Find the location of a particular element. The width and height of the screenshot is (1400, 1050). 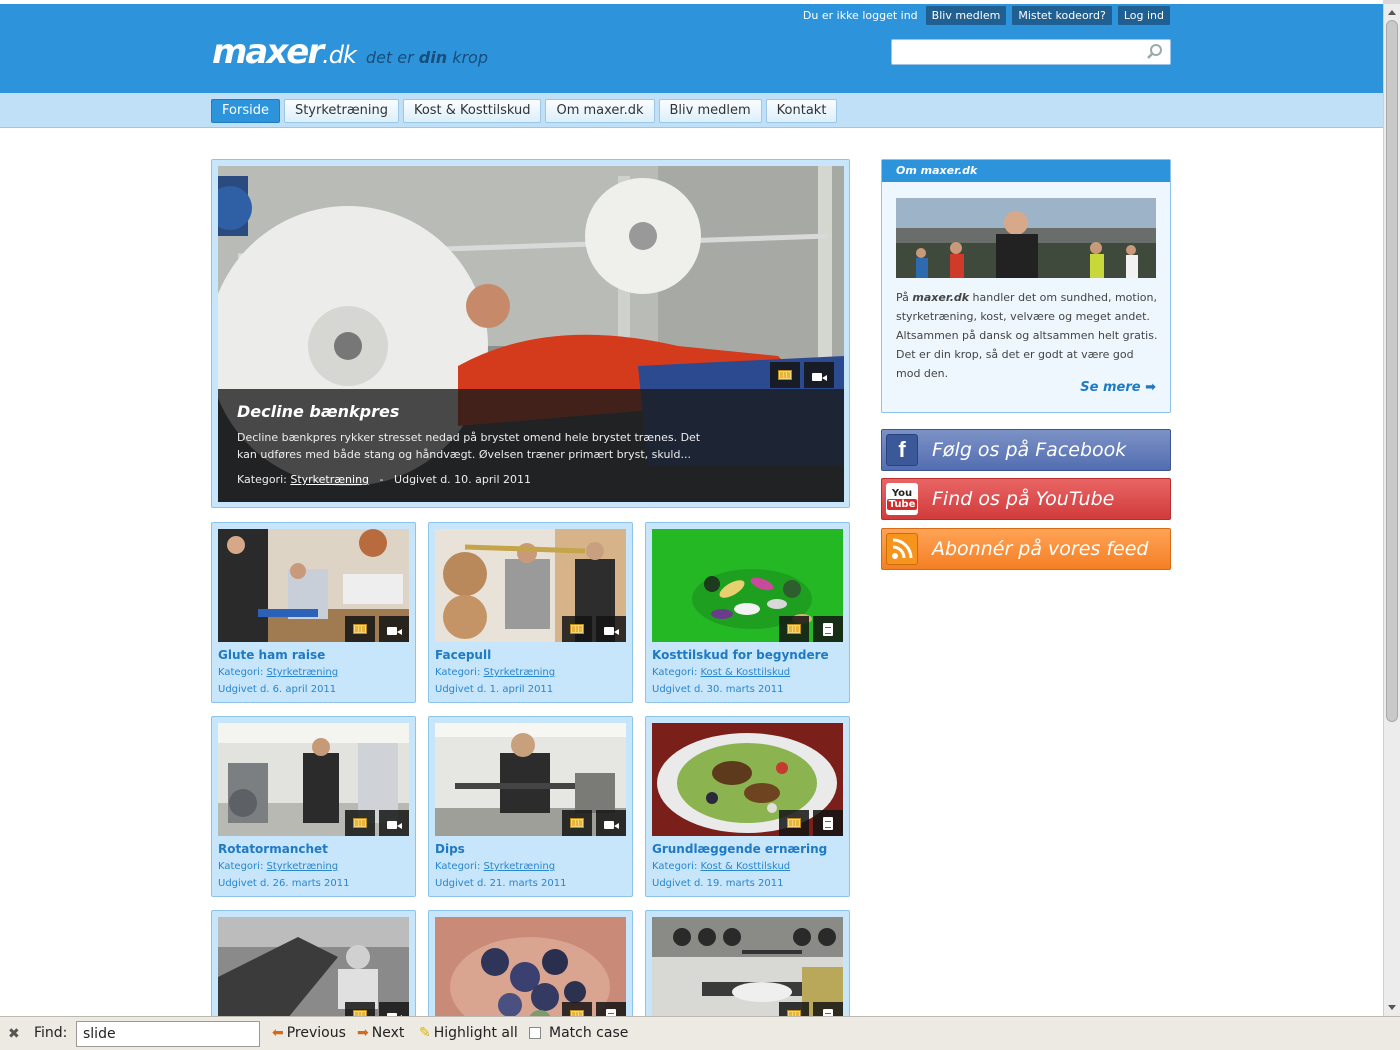

highlighter-icon: ✎ is located at coordinates (425, 1033).